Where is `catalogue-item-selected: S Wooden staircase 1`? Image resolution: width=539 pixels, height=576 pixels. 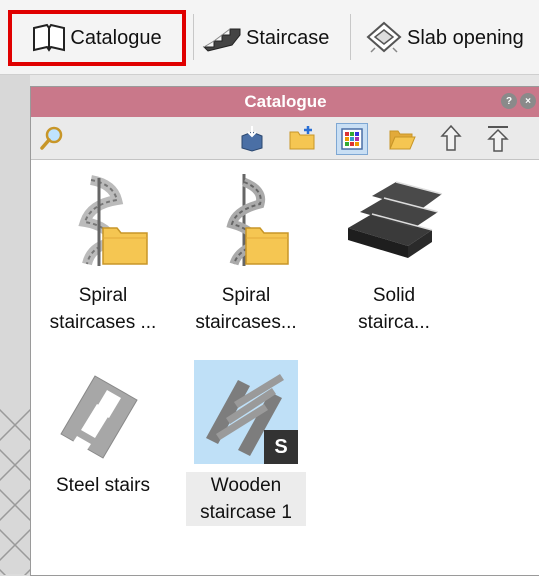 catalogue-item-selected: S Wooden staircase 1 is located at coordinates (246, 443).